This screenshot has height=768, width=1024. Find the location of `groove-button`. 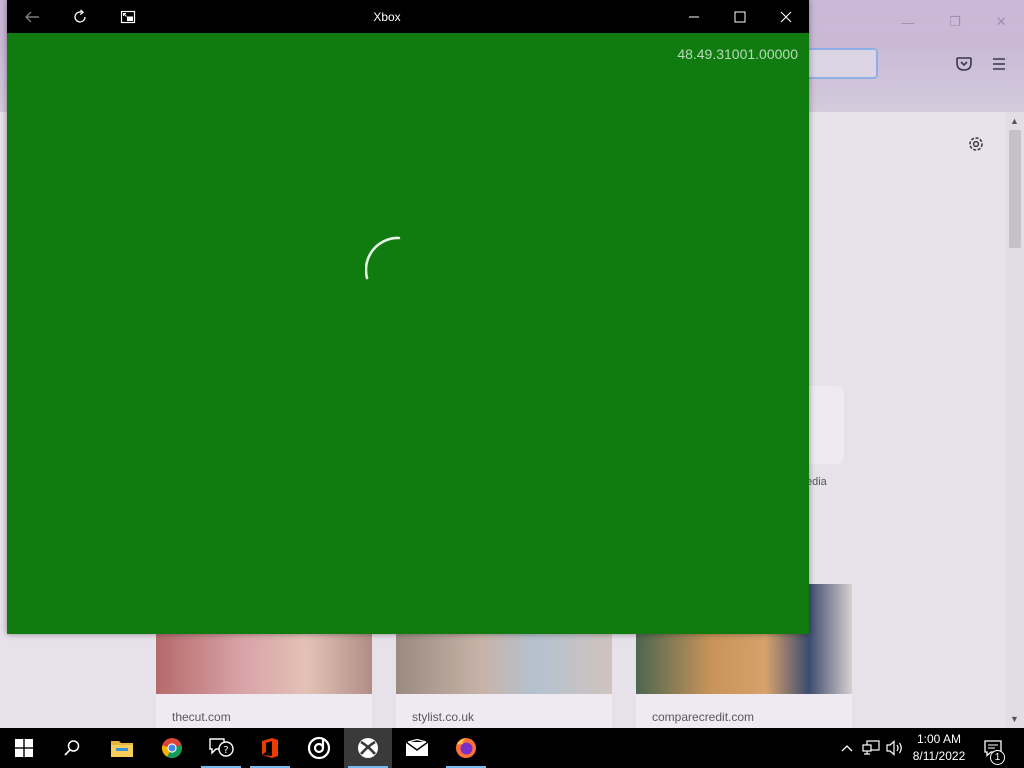

groove-button is located at coordinates (319, 748).